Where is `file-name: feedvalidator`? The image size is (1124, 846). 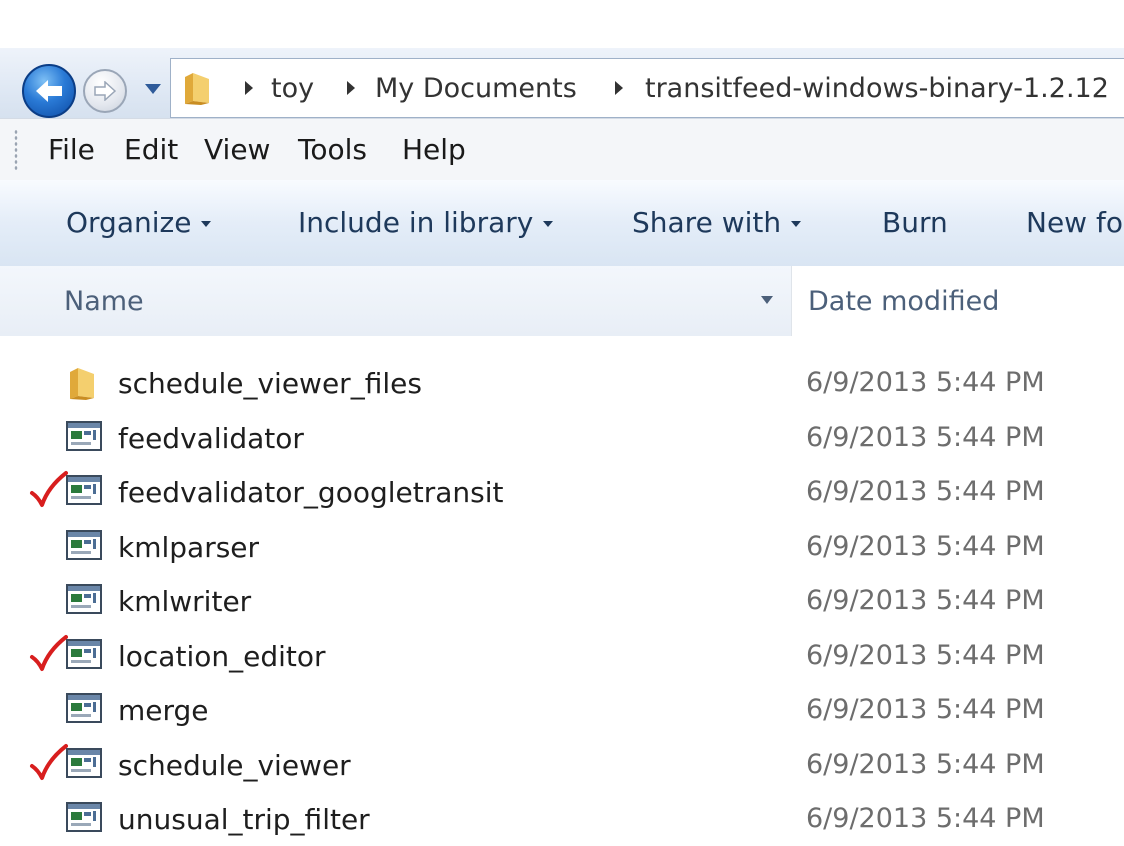 file-name: feedvalidator is located at coordinates (211, 438).